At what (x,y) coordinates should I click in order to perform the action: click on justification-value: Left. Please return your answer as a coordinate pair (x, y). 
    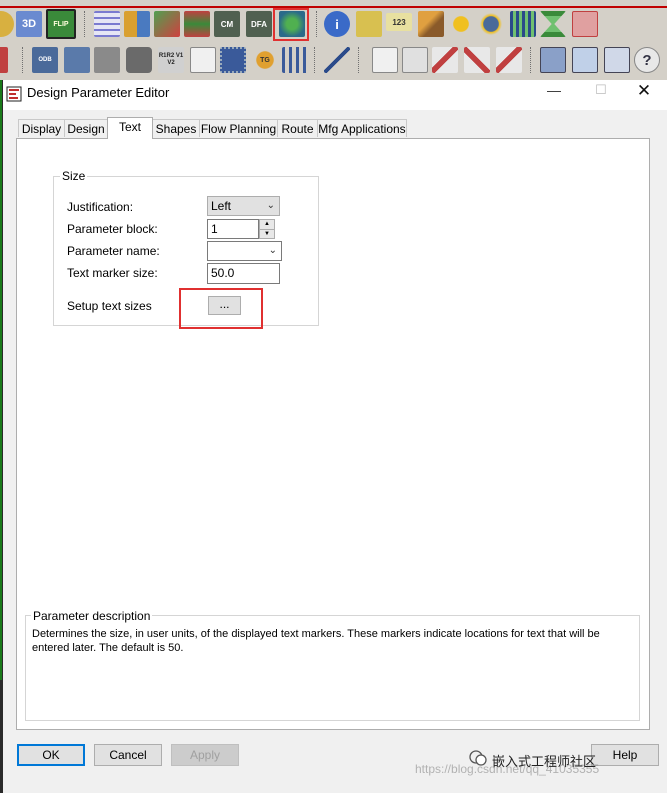
    Looking at the image, I should click on (221, 206).